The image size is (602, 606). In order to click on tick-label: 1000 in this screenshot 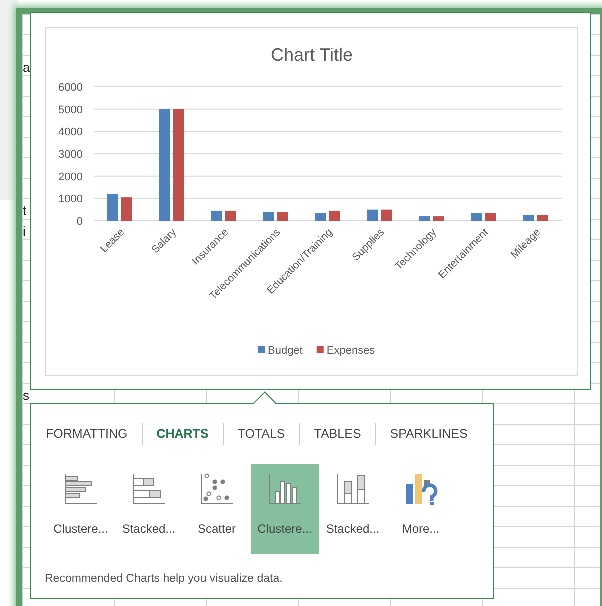, I will do `click(70, 200)`.